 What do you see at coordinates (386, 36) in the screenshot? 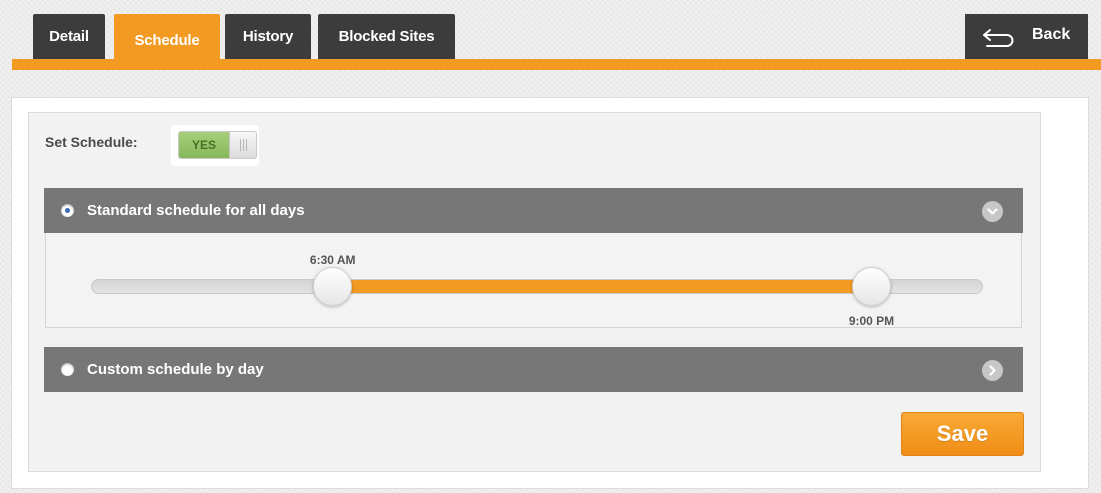
I see `tab-blocked-sites: Blocked Sites` at bounding box center [386, 36].